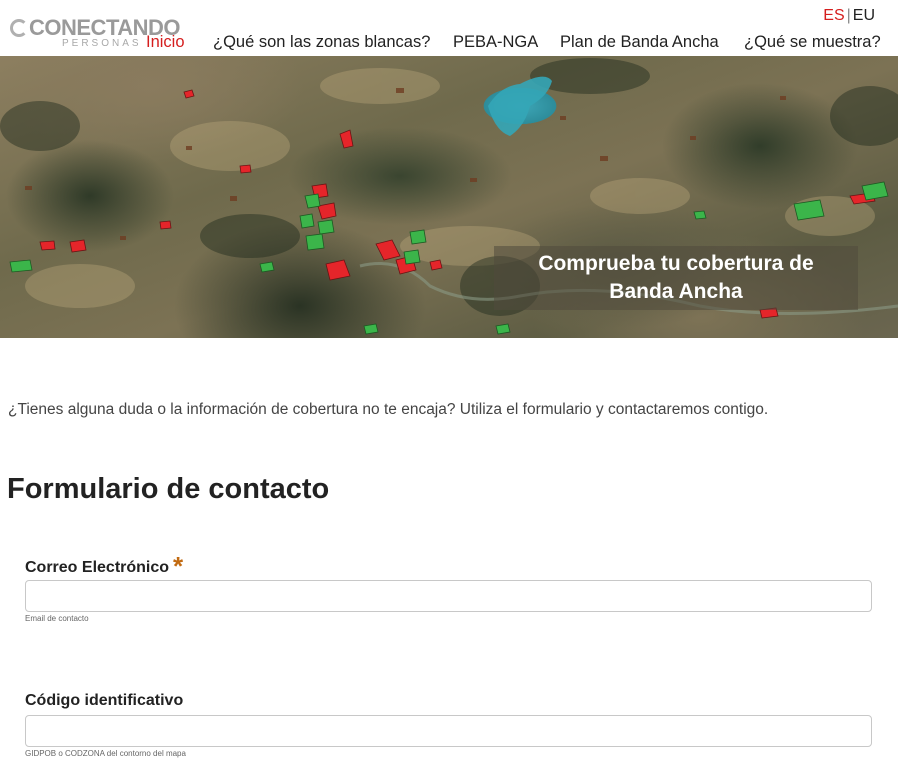 The height and width of the screenshot is (778, 898). I want to click on code-field-label: Código identificativo, so click(104, 700).